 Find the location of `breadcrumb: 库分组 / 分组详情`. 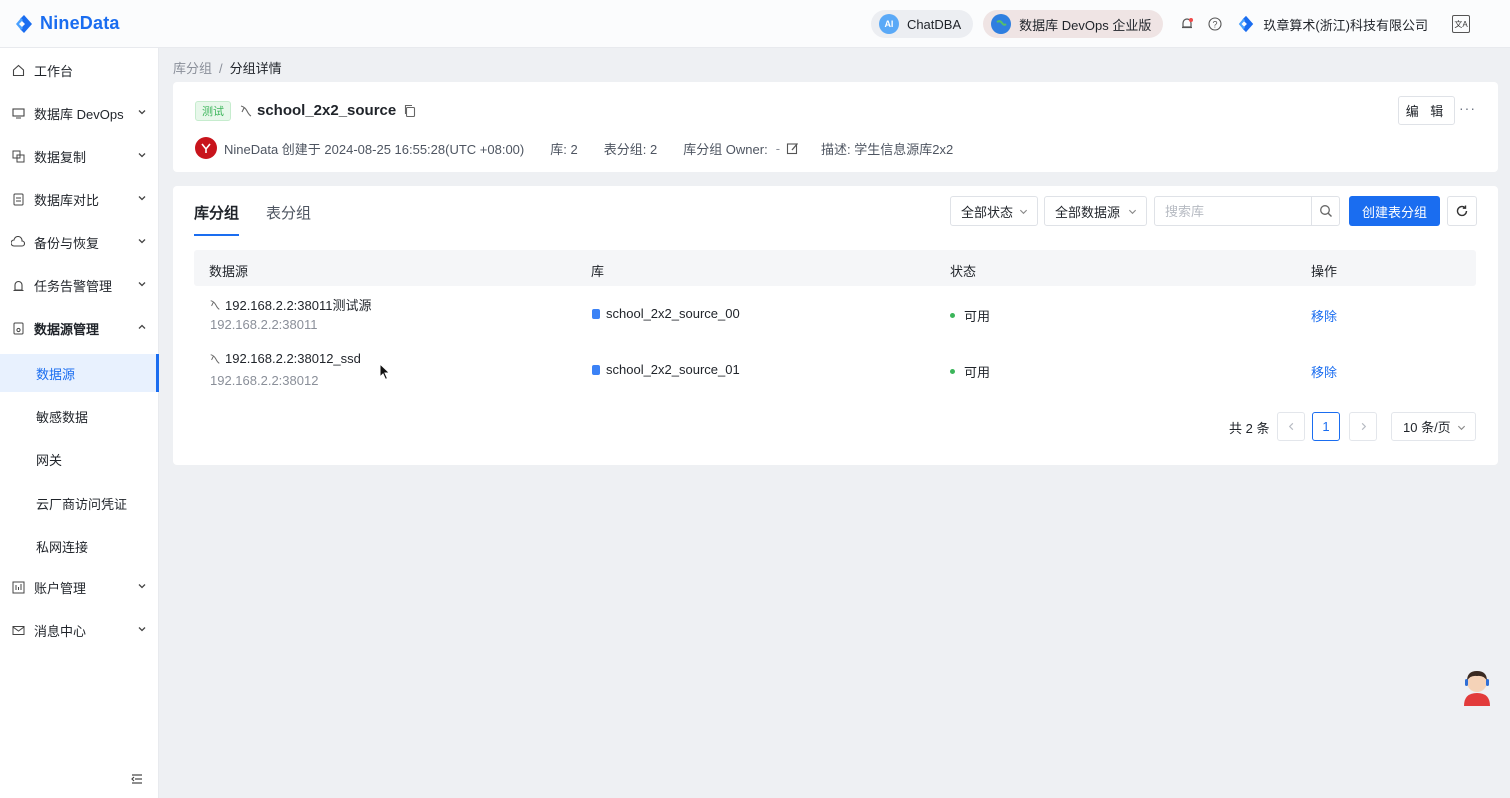

breadcrumb: 库分组 / 分组详情 is located at coordinates (227, 67).